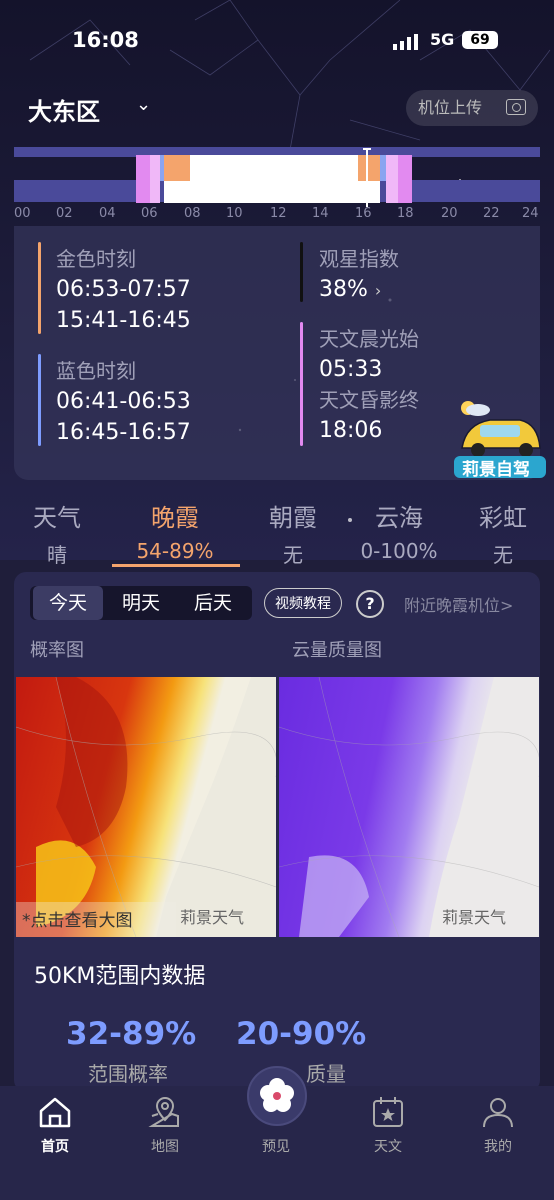 This screenshot has height=1200, width=554. What do you see at coordinates (498, 1146) in the screenshot?
I see `nav-mine: 我的` at bounding box center [498, 1146].